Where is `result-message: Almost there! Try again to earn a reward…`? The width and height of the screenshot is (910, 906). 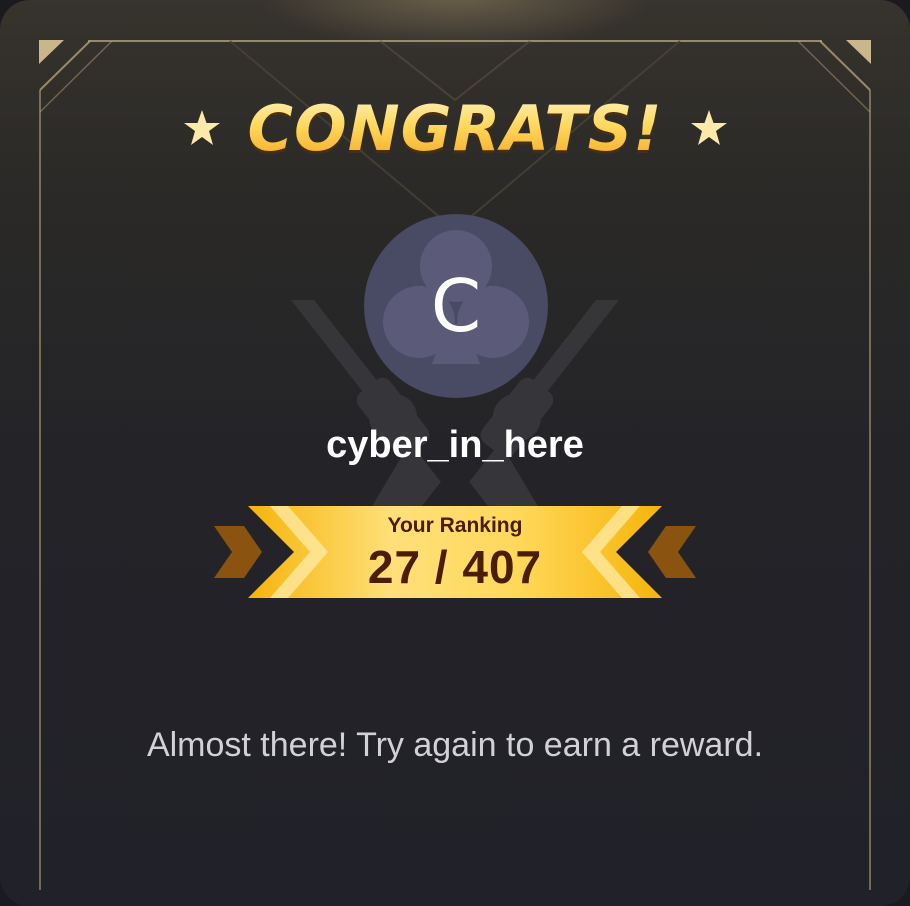
result-message: Almost there! Try again to earn a reward… is located at coordinates (455, 745).